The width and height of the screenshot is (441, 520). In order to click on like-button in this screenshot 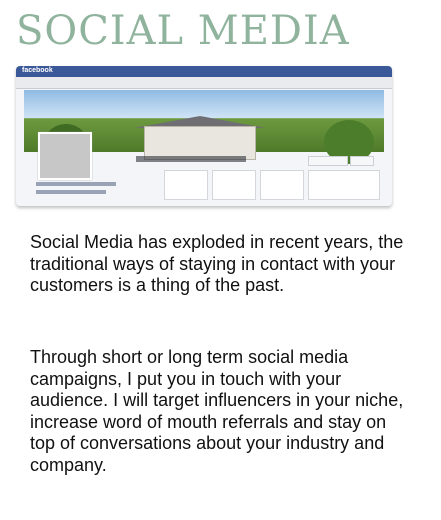, I will do `click(328, 161)`.